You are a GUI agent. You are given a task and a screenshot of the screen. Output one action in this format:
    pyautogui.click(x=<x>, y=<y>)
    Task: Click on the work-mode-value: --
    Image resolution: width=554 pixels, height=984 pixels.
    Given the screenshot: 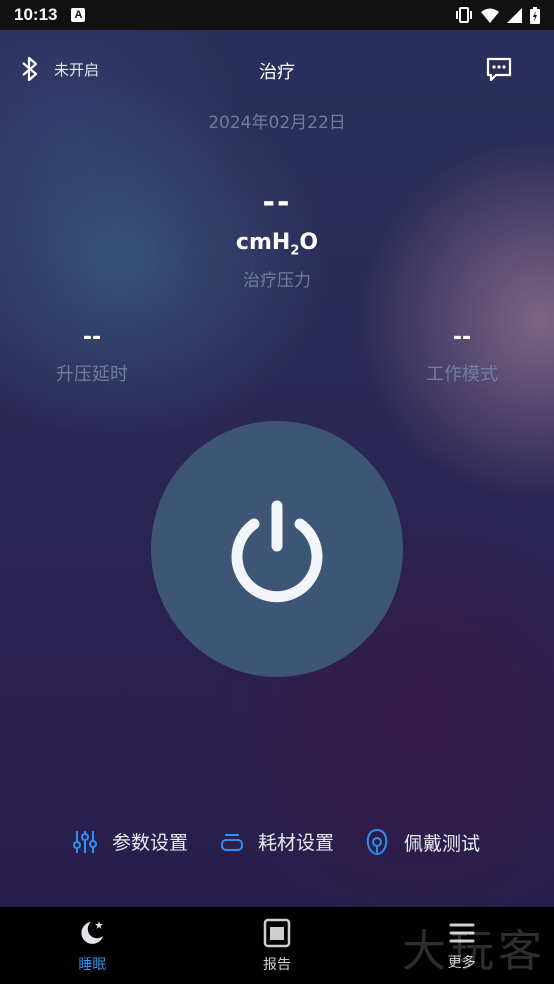 What is the action you would take?
    pyautogui.click(x=462, y=337)
    